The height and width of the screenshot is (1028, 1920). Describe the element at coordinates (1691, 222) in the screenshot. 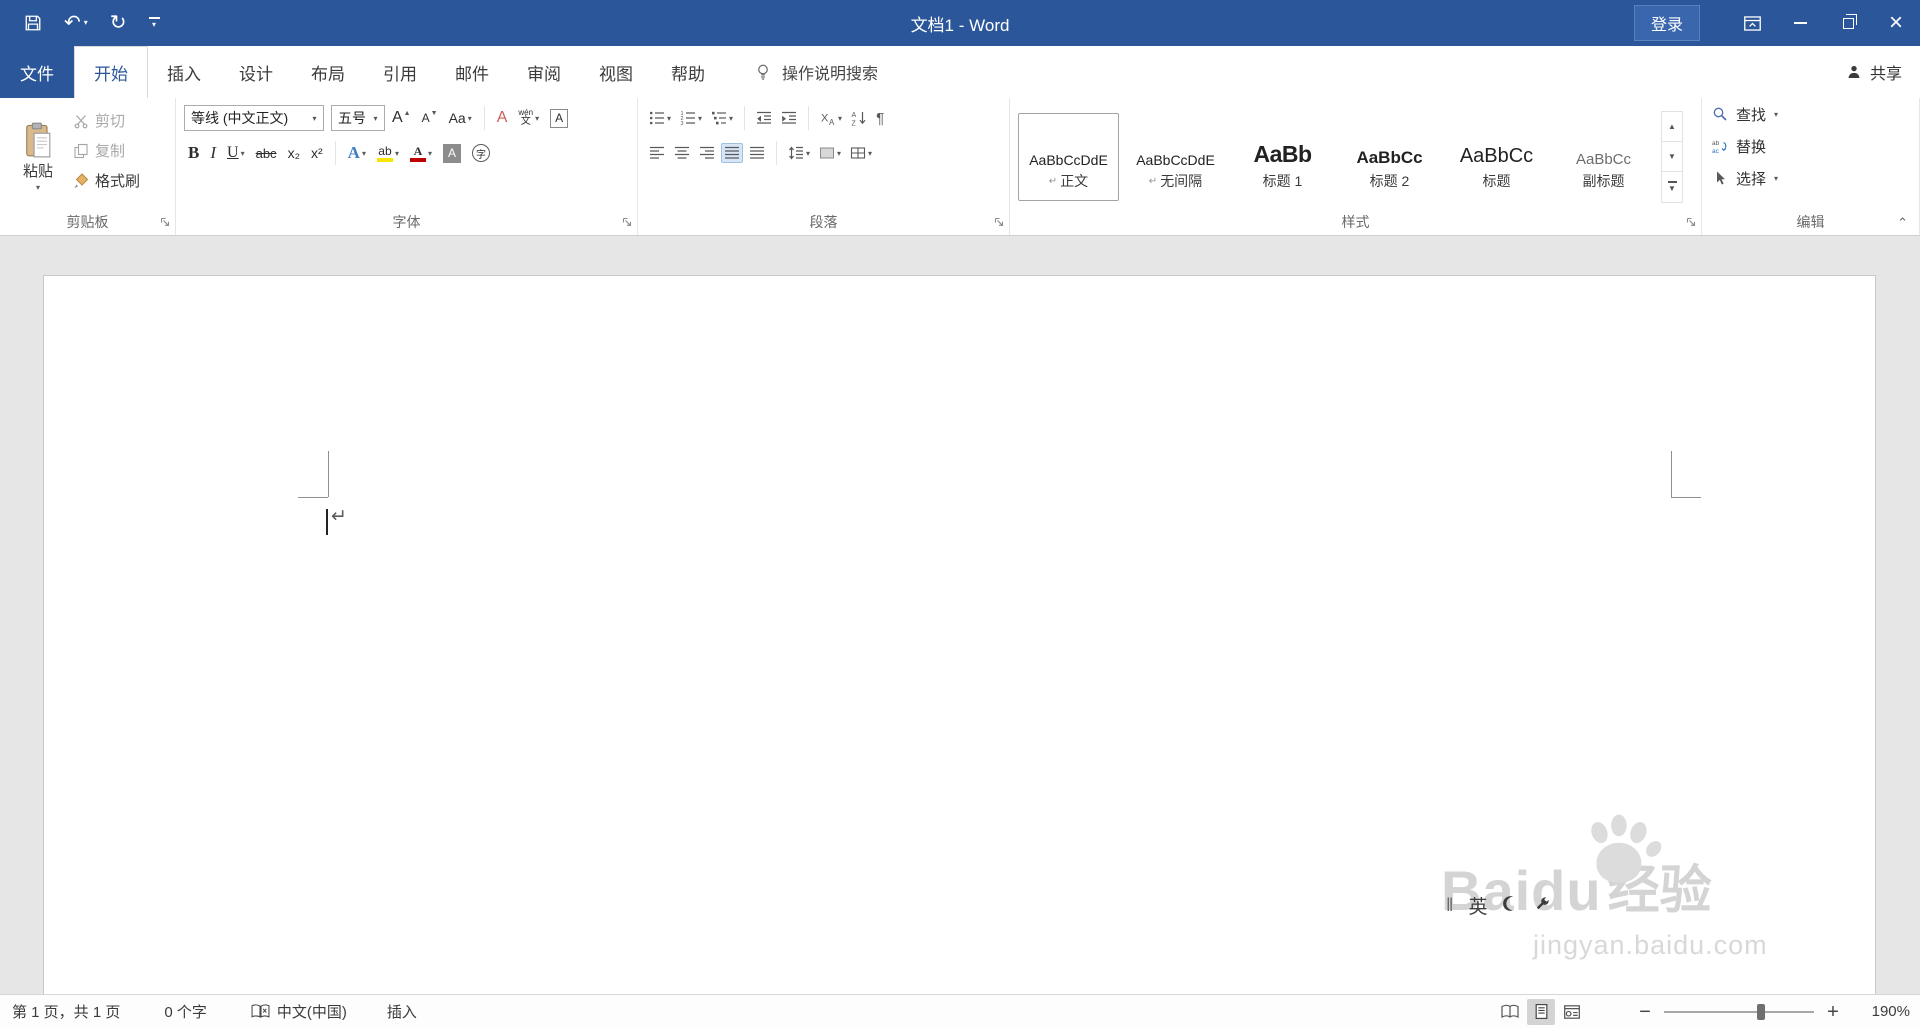

I see `styles-dialog-launcher` at that location.